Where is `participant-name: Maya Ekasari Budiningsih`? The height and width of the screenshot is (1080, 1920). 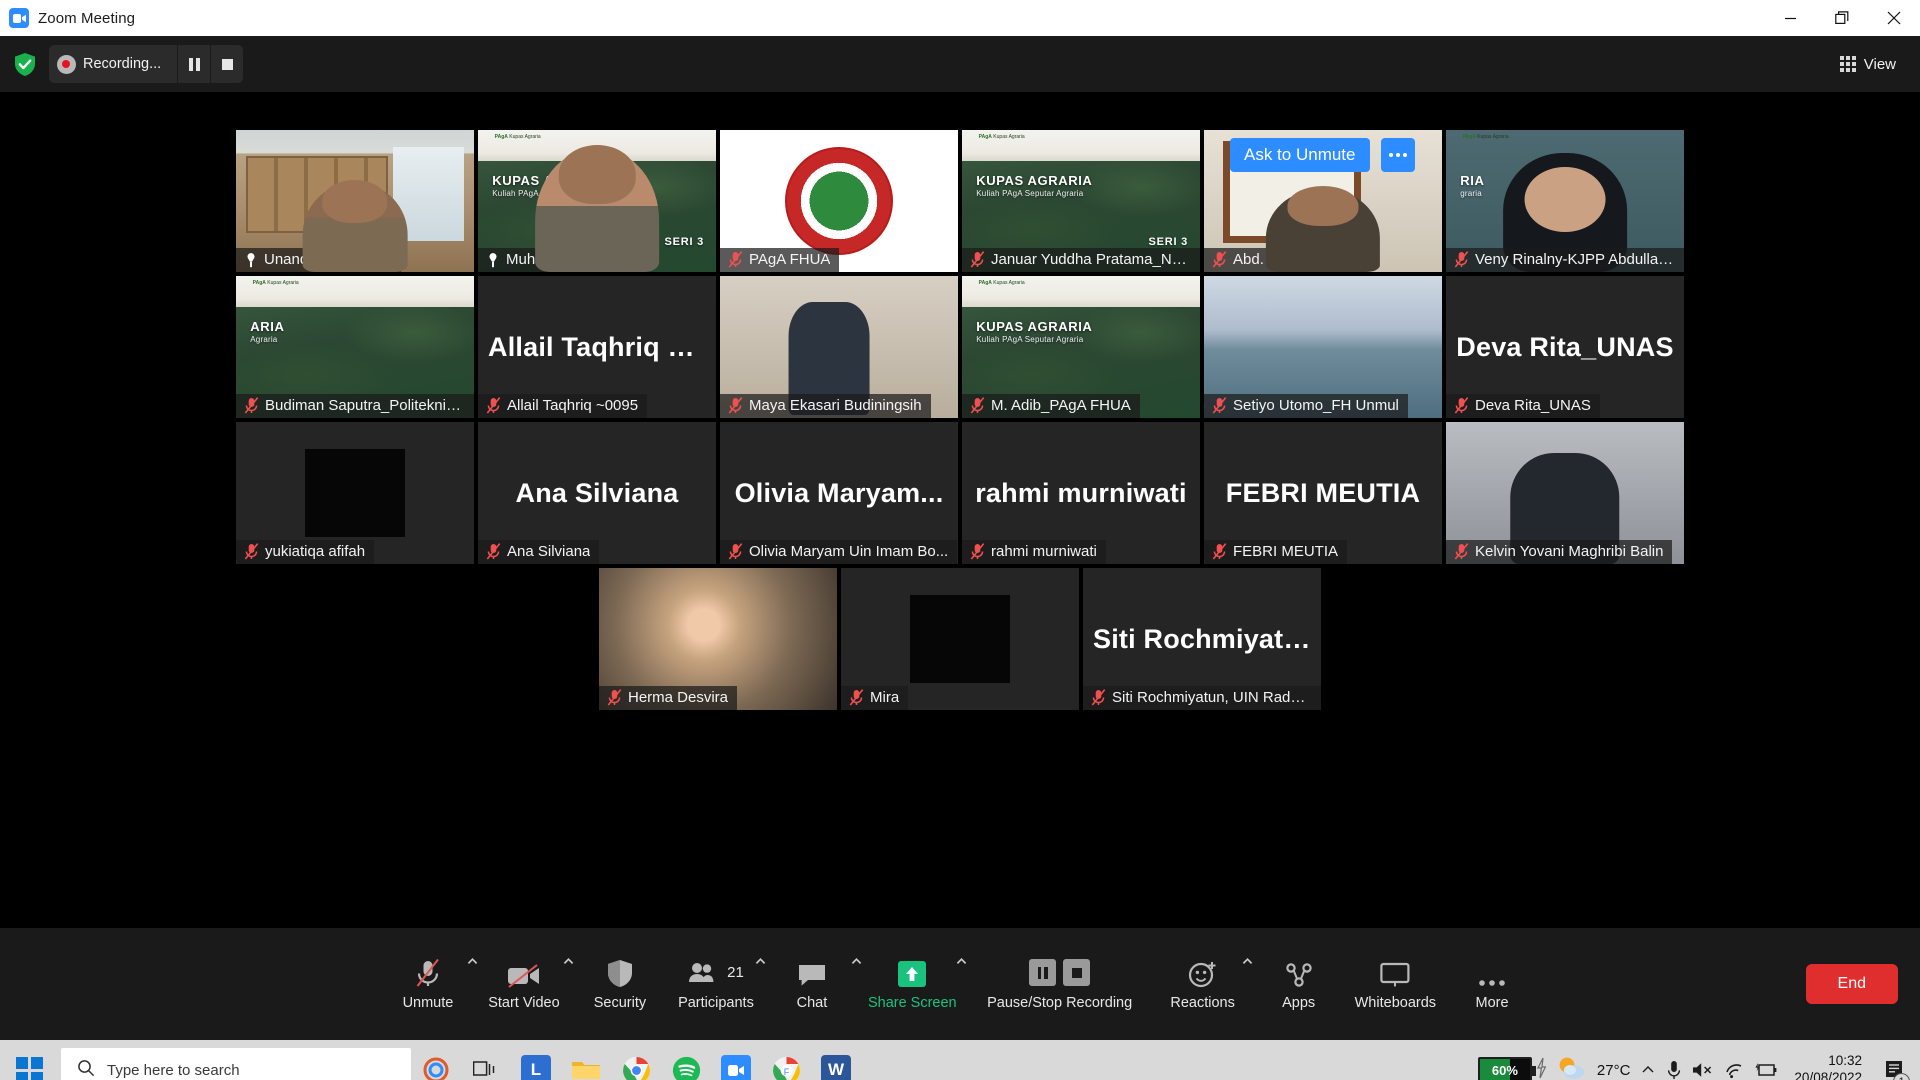 participant-name: Maya Ekasari Budiningsih is located at coordinates (835, 405).